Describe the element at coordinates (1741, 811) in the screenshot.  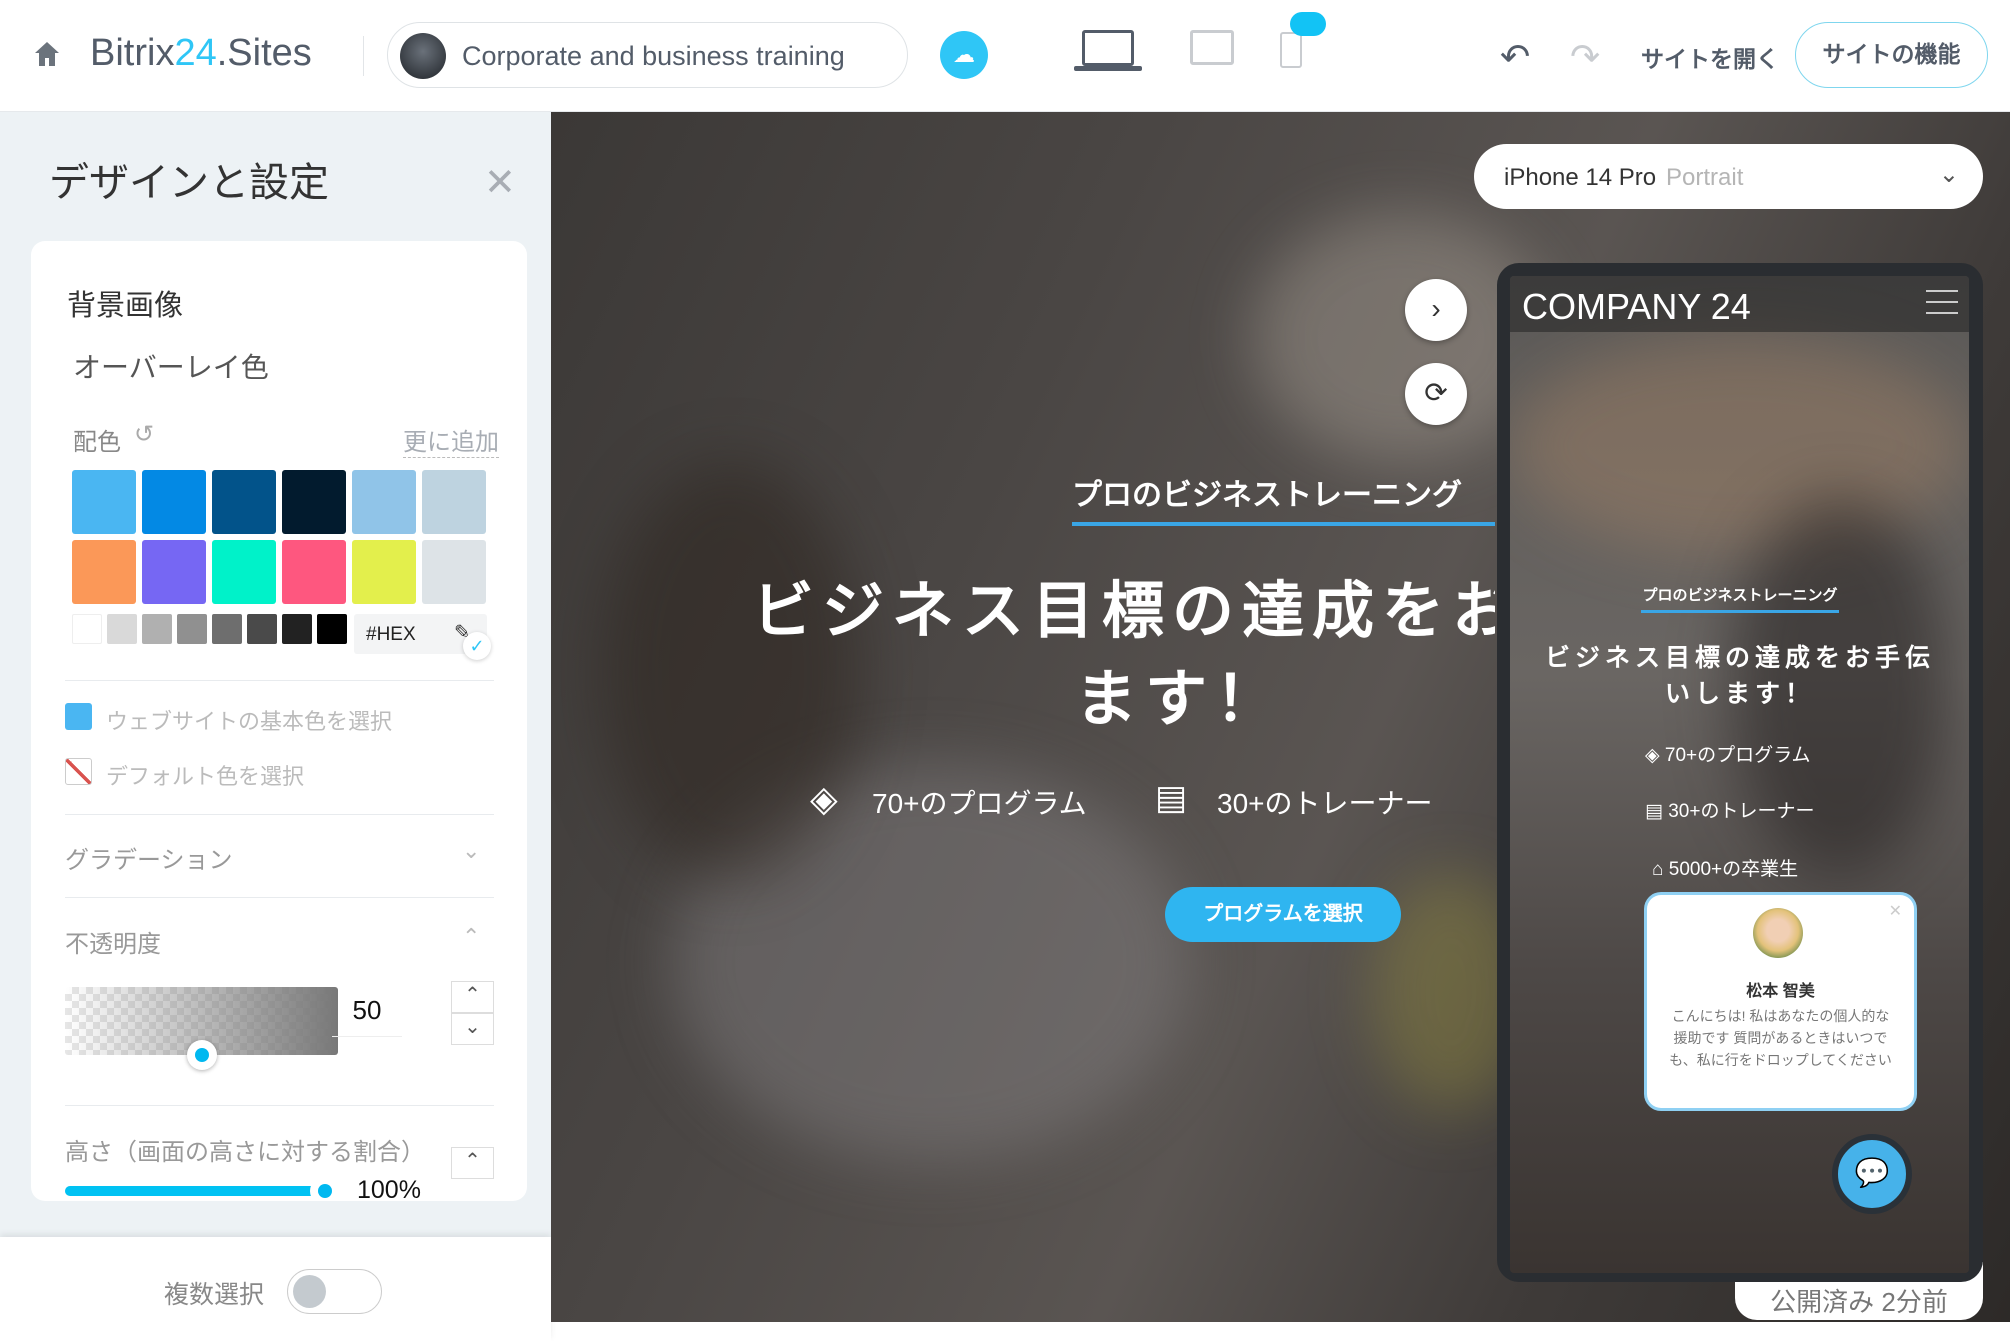
I see `stat-text: 30+のトレーナー` at that location.